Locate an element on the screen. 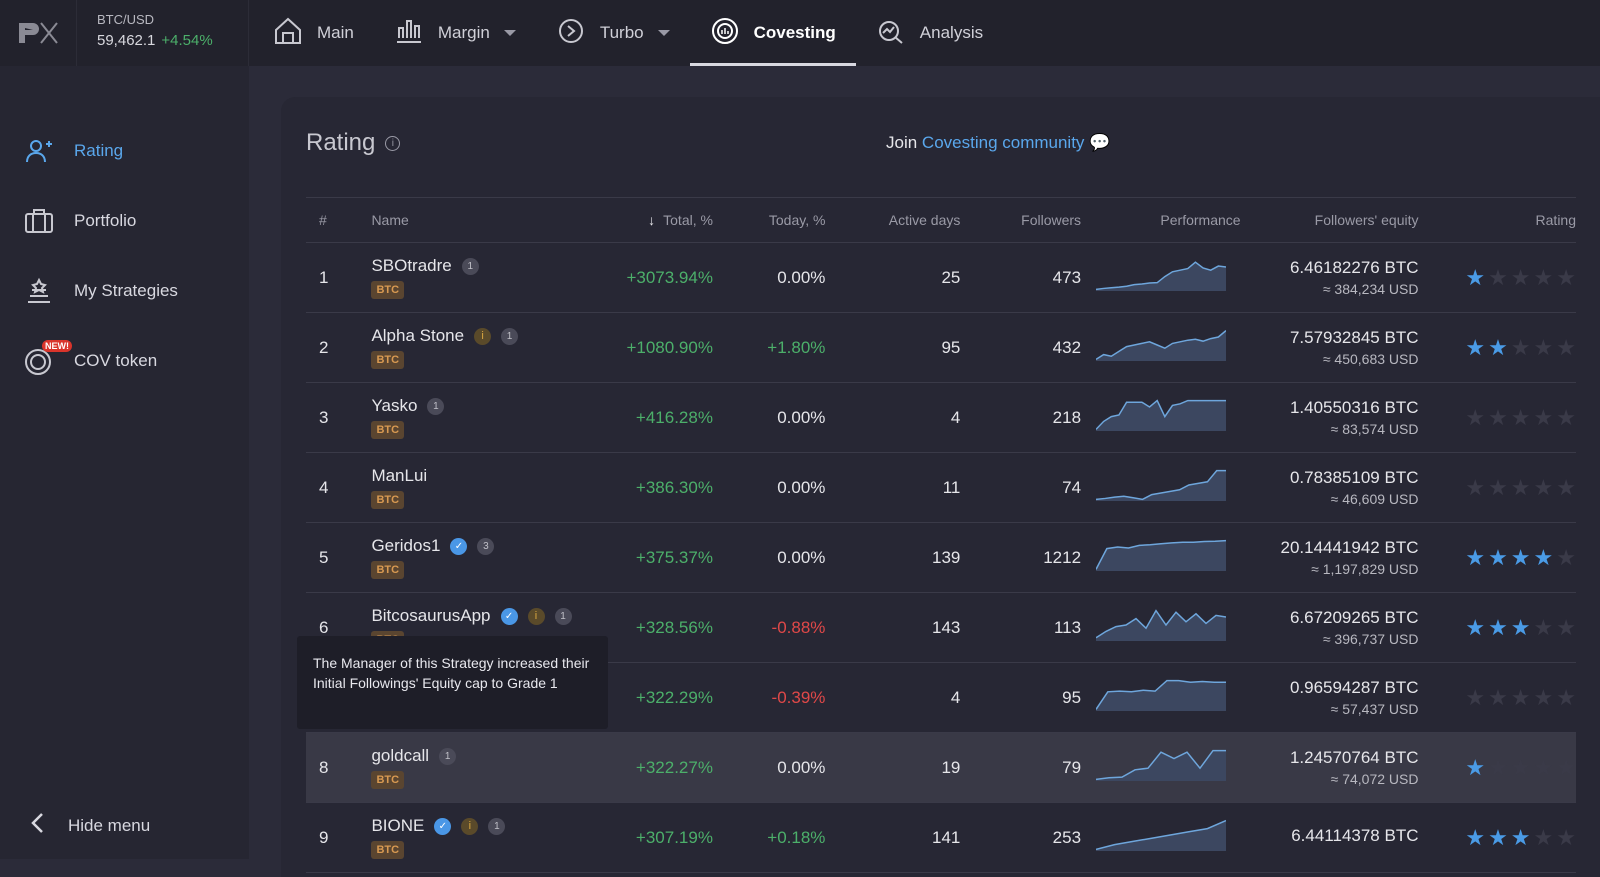 The image size is (1600, 877). strategy-name: BIONE is located at coordinates (397, 826).